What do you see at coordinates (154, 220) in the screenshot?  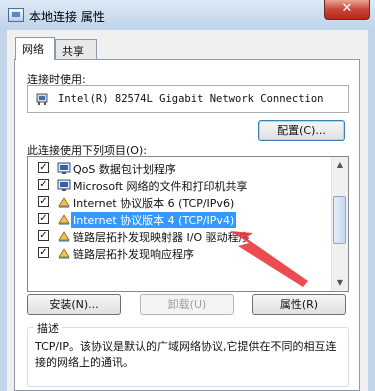 I see `item-label: Internet 协议版本 4 (TCP/IPv4)` at bounding box center [154, 220].